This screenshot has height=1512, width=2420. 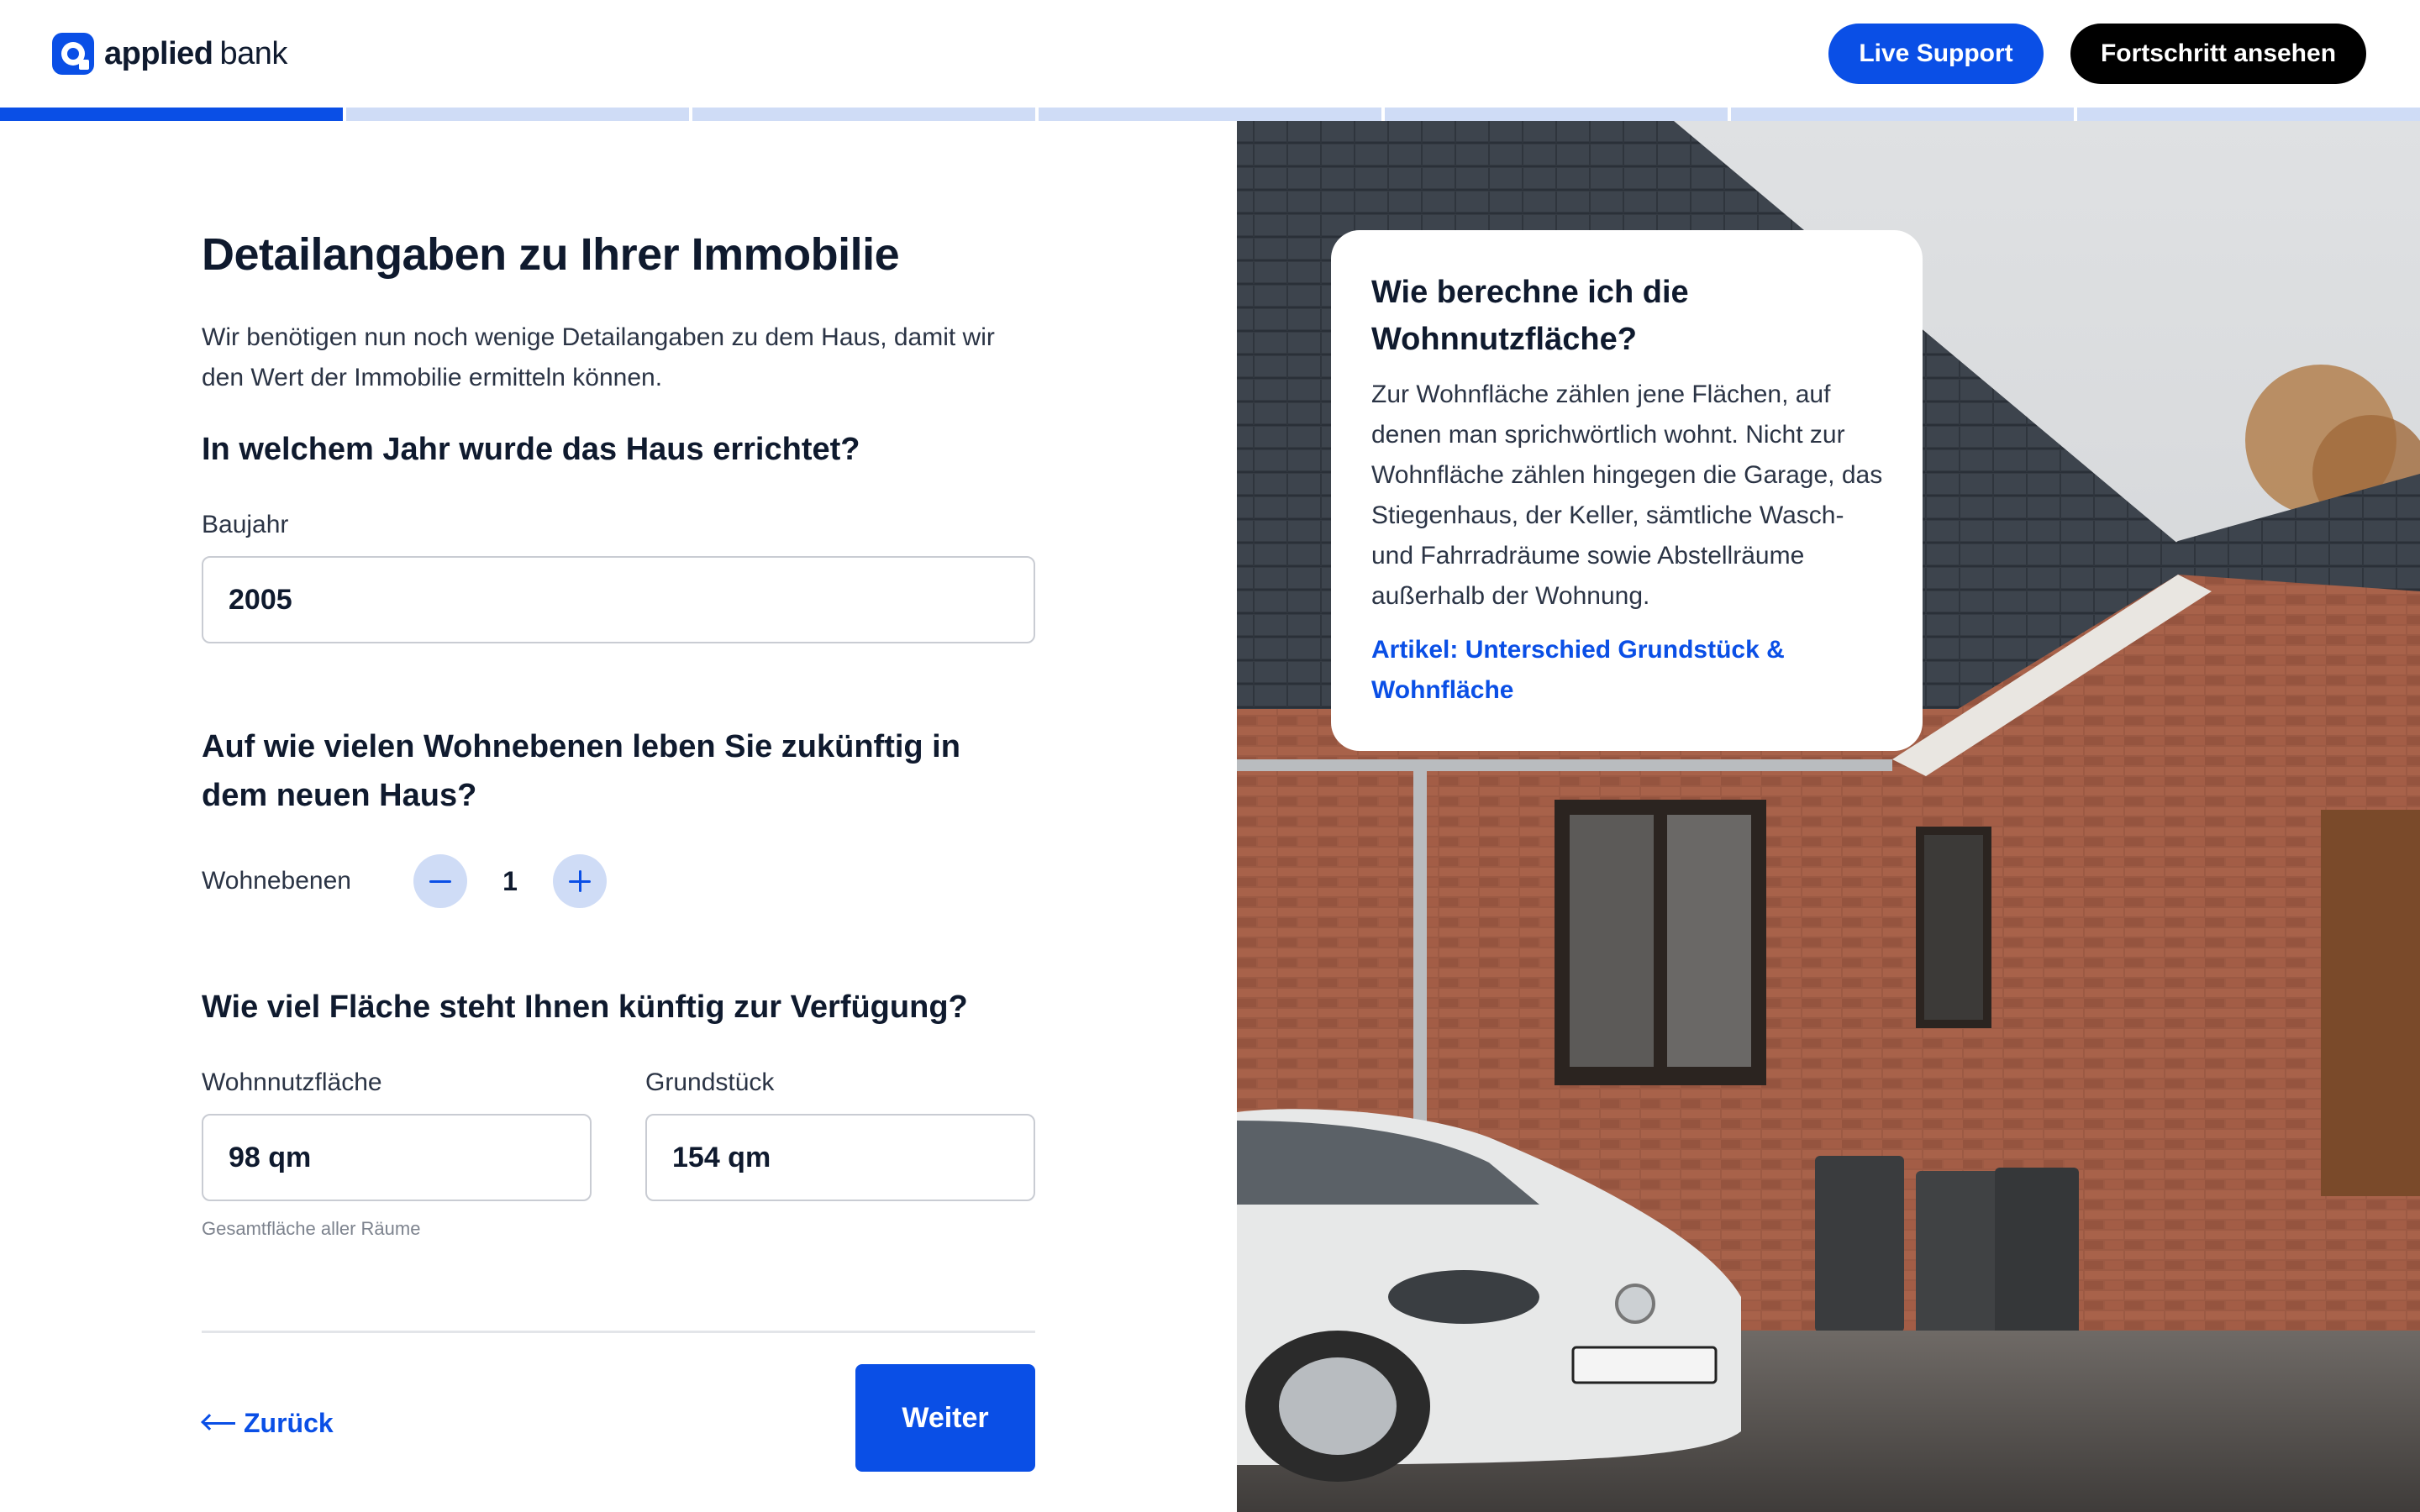 What do you see at coordinates (254, 53) in the screenshot?
I see `logo-text-regular: bank` at bounding box center [254, 53].